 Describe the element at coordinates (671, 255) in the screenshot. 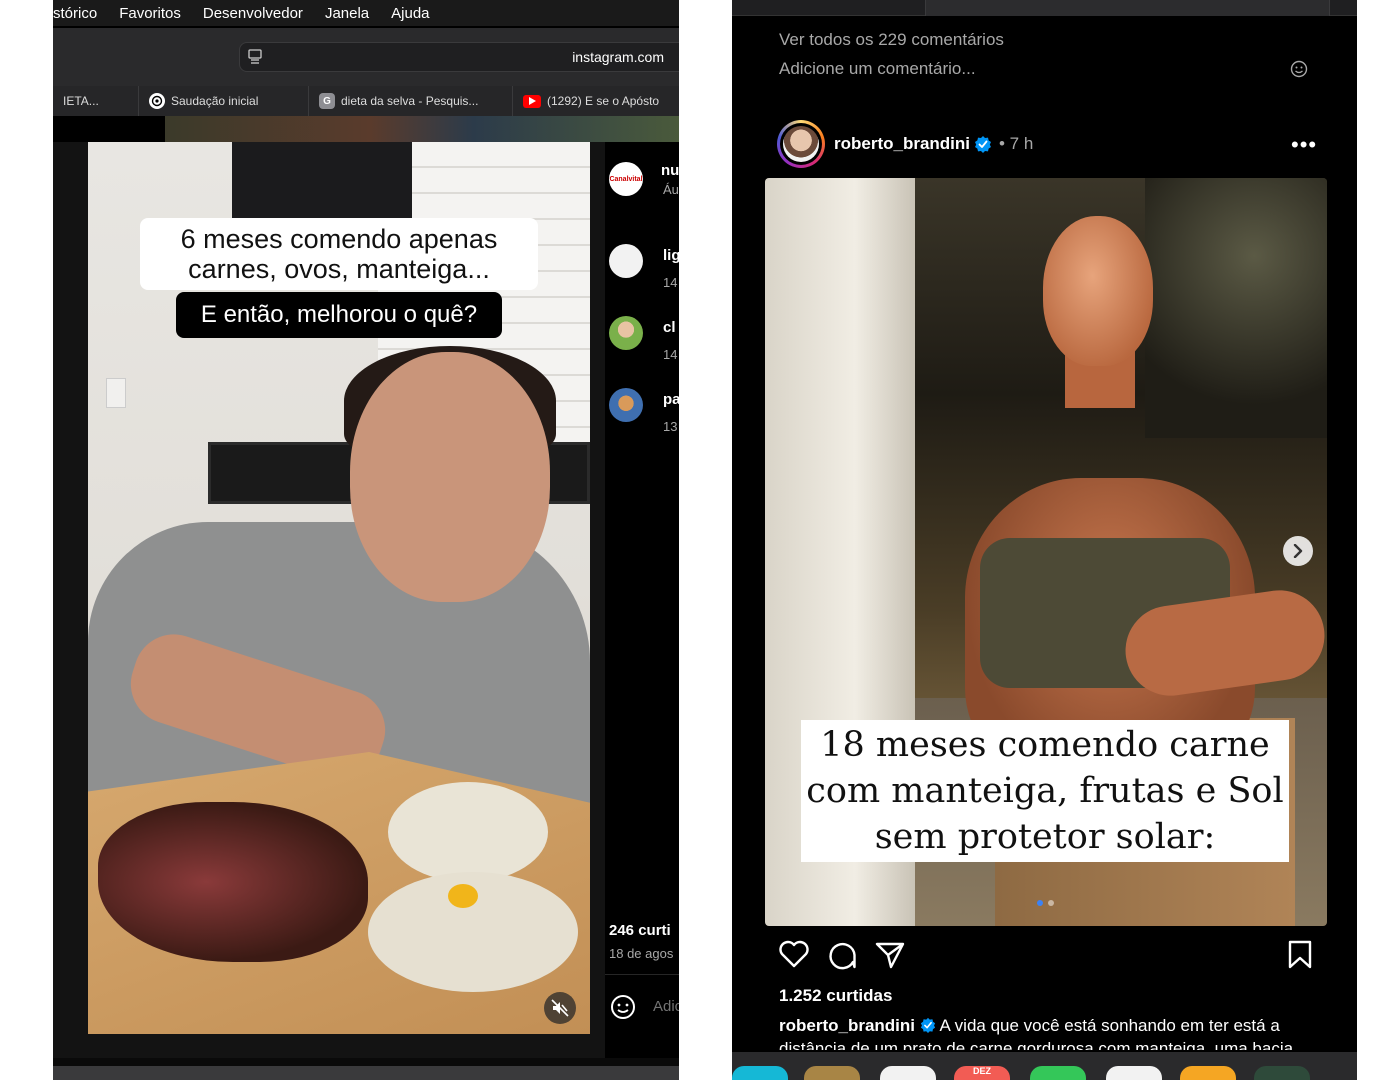

I see `comment-username: lig` at that location.